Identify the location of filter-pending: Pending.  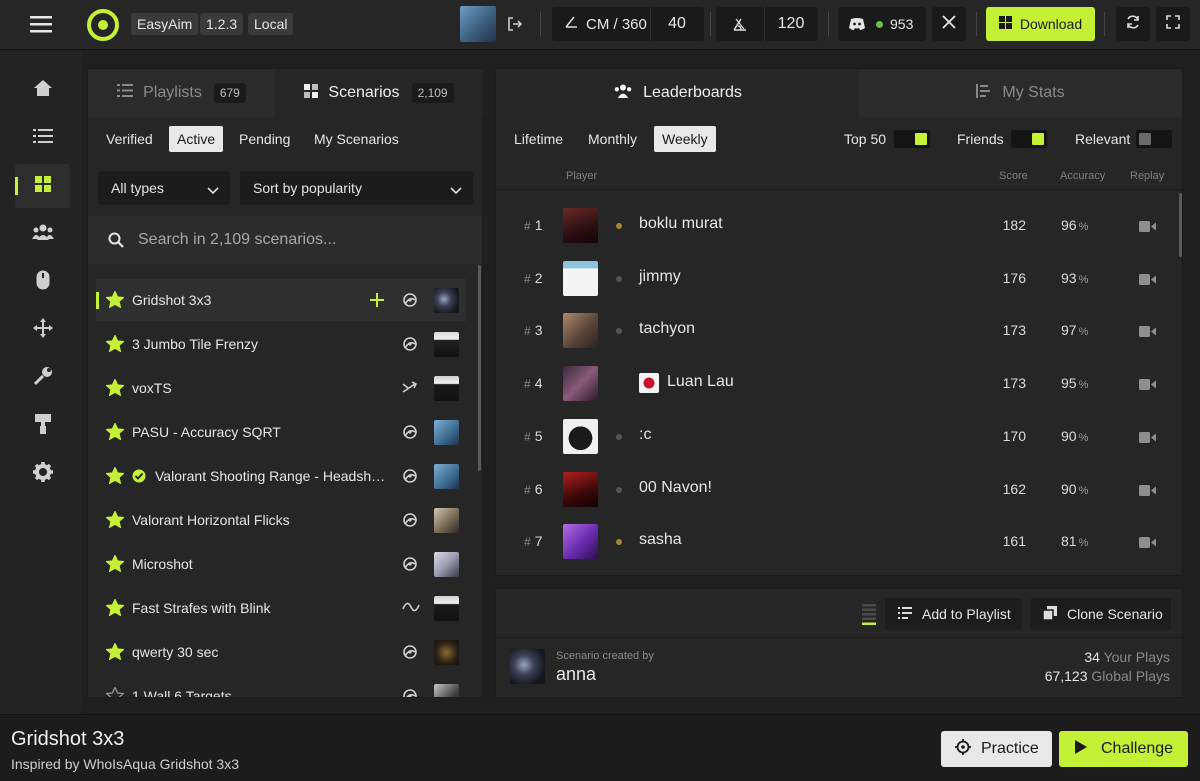
(264, 139).